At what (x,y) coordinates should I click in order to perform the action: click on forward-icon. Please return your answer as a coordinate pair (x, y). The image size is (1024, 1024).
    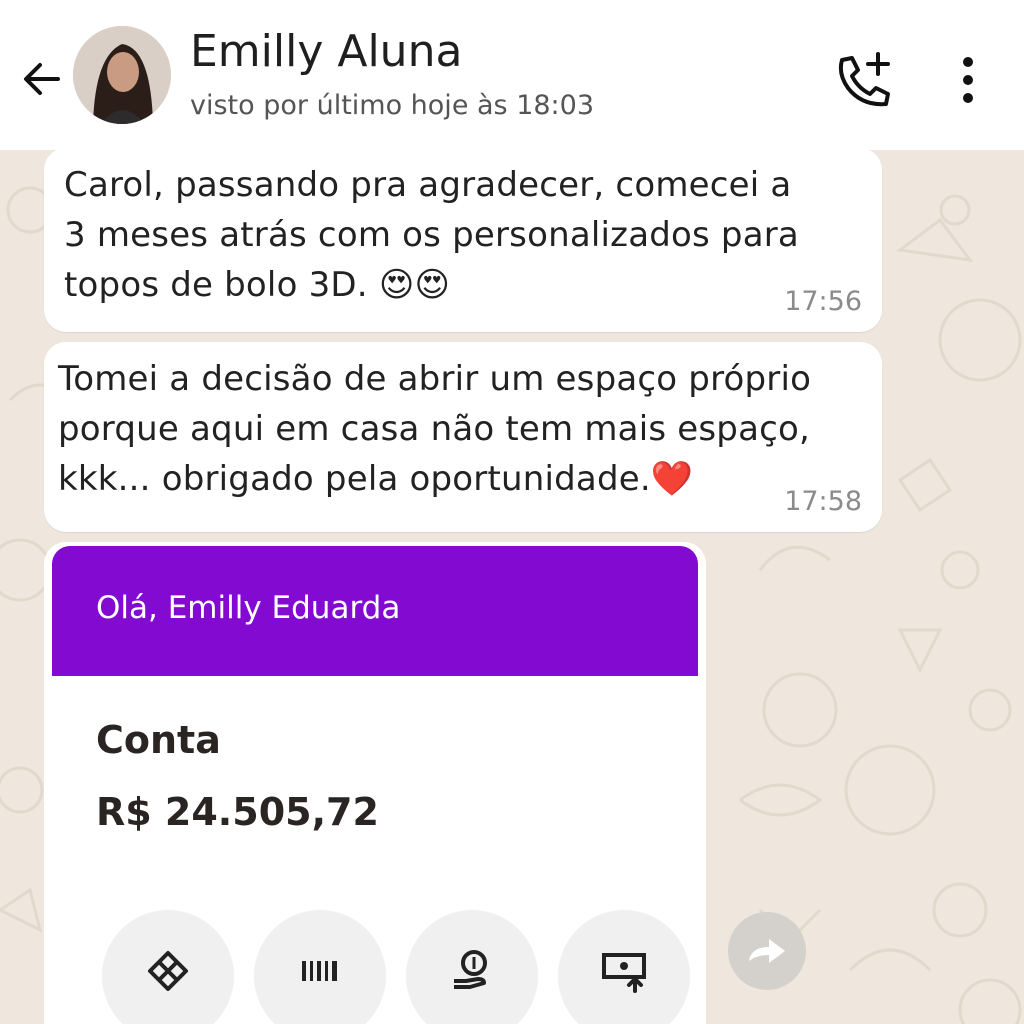
    Looking at the image, I should click on (767, 951).